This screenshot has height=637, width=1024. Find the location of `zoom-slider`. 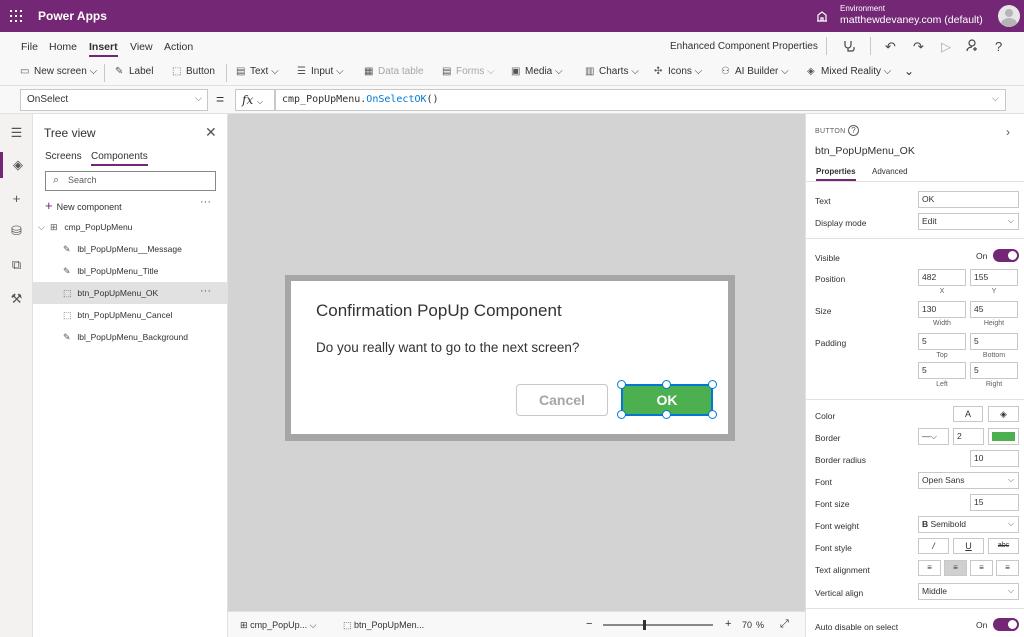

zoom-slider is located at coordinates (658, 625).